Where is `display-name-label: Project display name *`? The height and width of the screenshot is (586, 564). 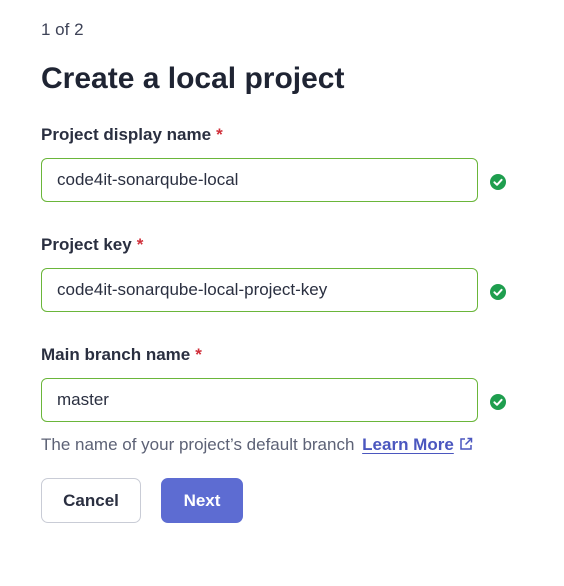 display-name-label: Project display name * is located at coordinates (132, 135).